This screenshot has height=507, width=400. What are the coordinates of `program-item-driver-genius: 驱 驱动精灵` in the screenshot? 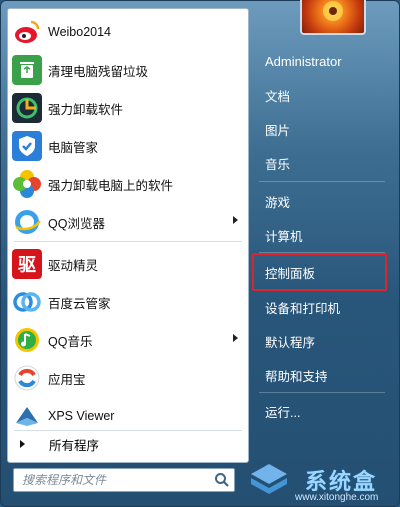 It's located at (128, 264).